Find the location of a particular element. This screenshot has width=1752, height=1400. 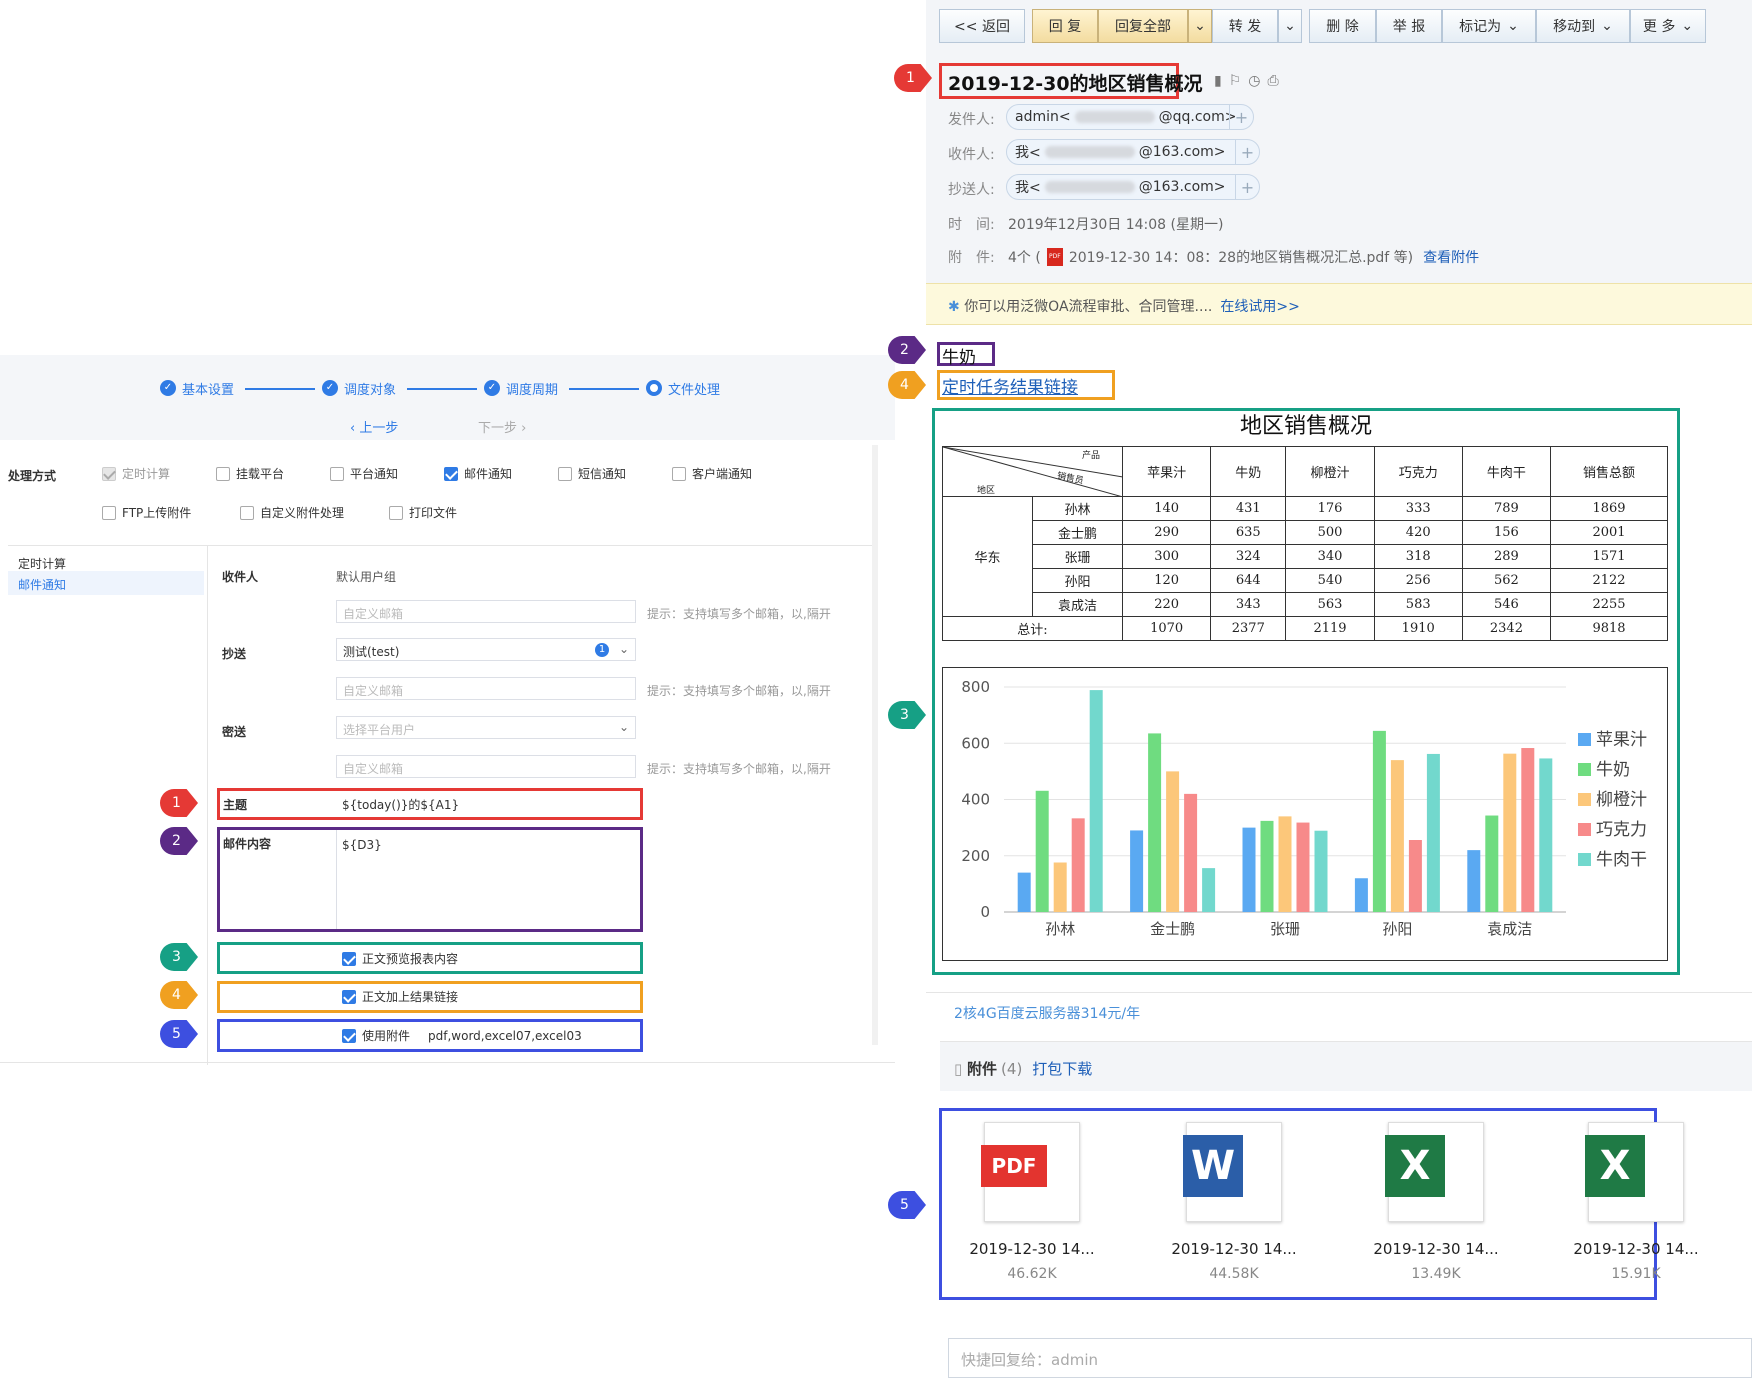

download-all-link: 打包下载 is located at coordinates (1062, 1069).